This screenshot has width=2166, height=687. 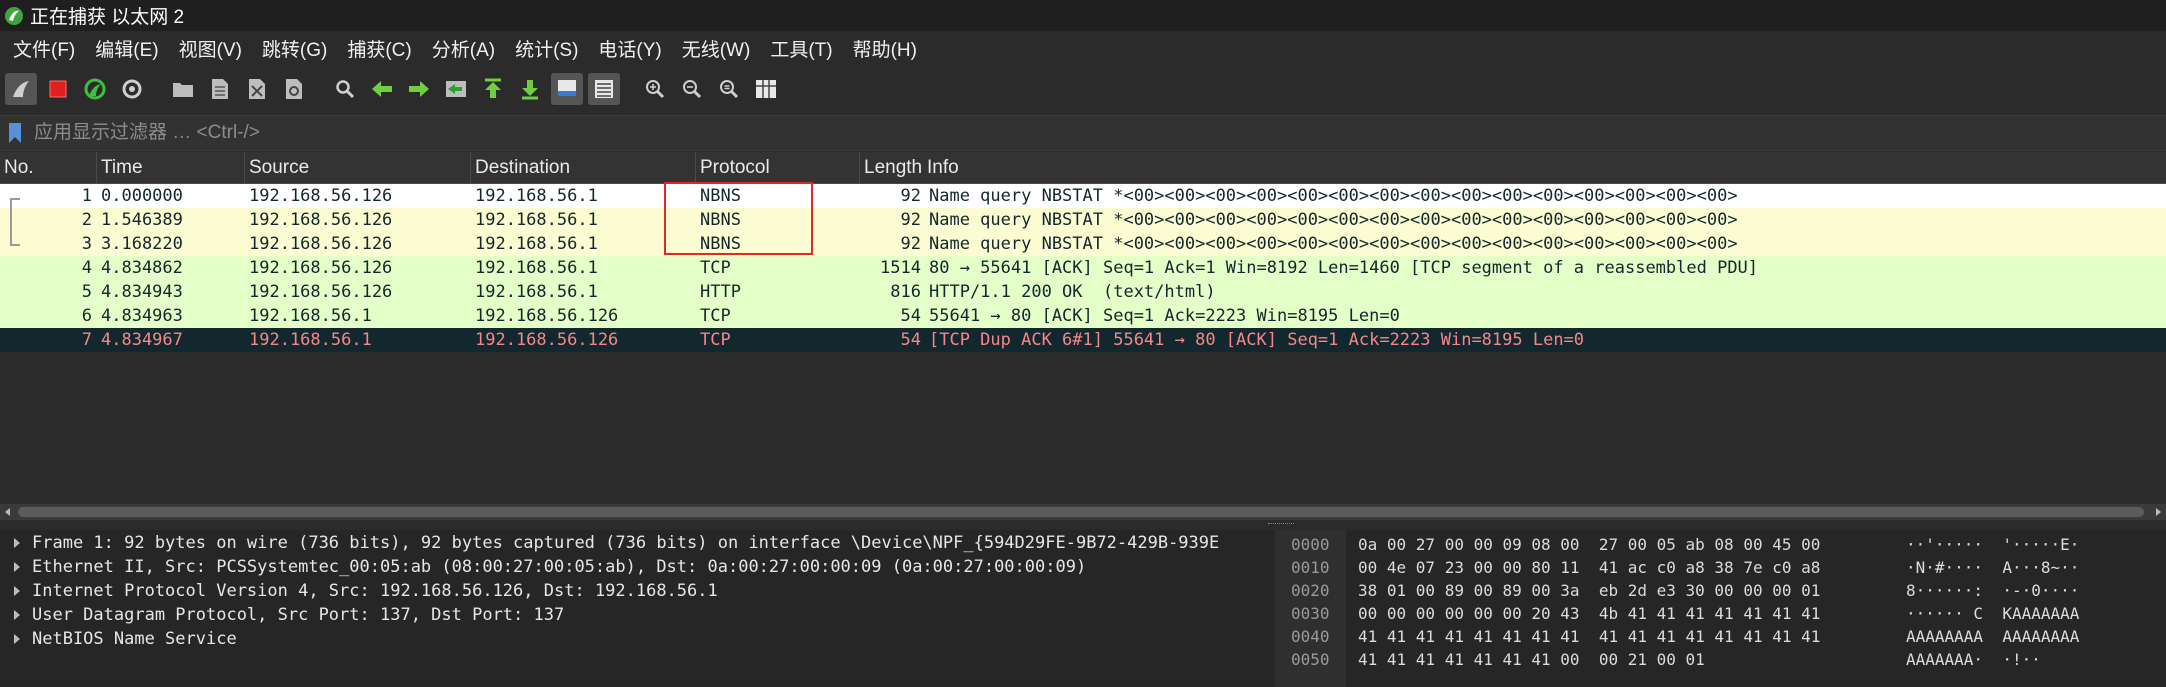 What do you see at coordinates (1531, 659) in the screenshot?
I see `bytes-hex: 41 41 41 41 41 41 41 00 00 21 00 01` at bounding box center [1531, 659].